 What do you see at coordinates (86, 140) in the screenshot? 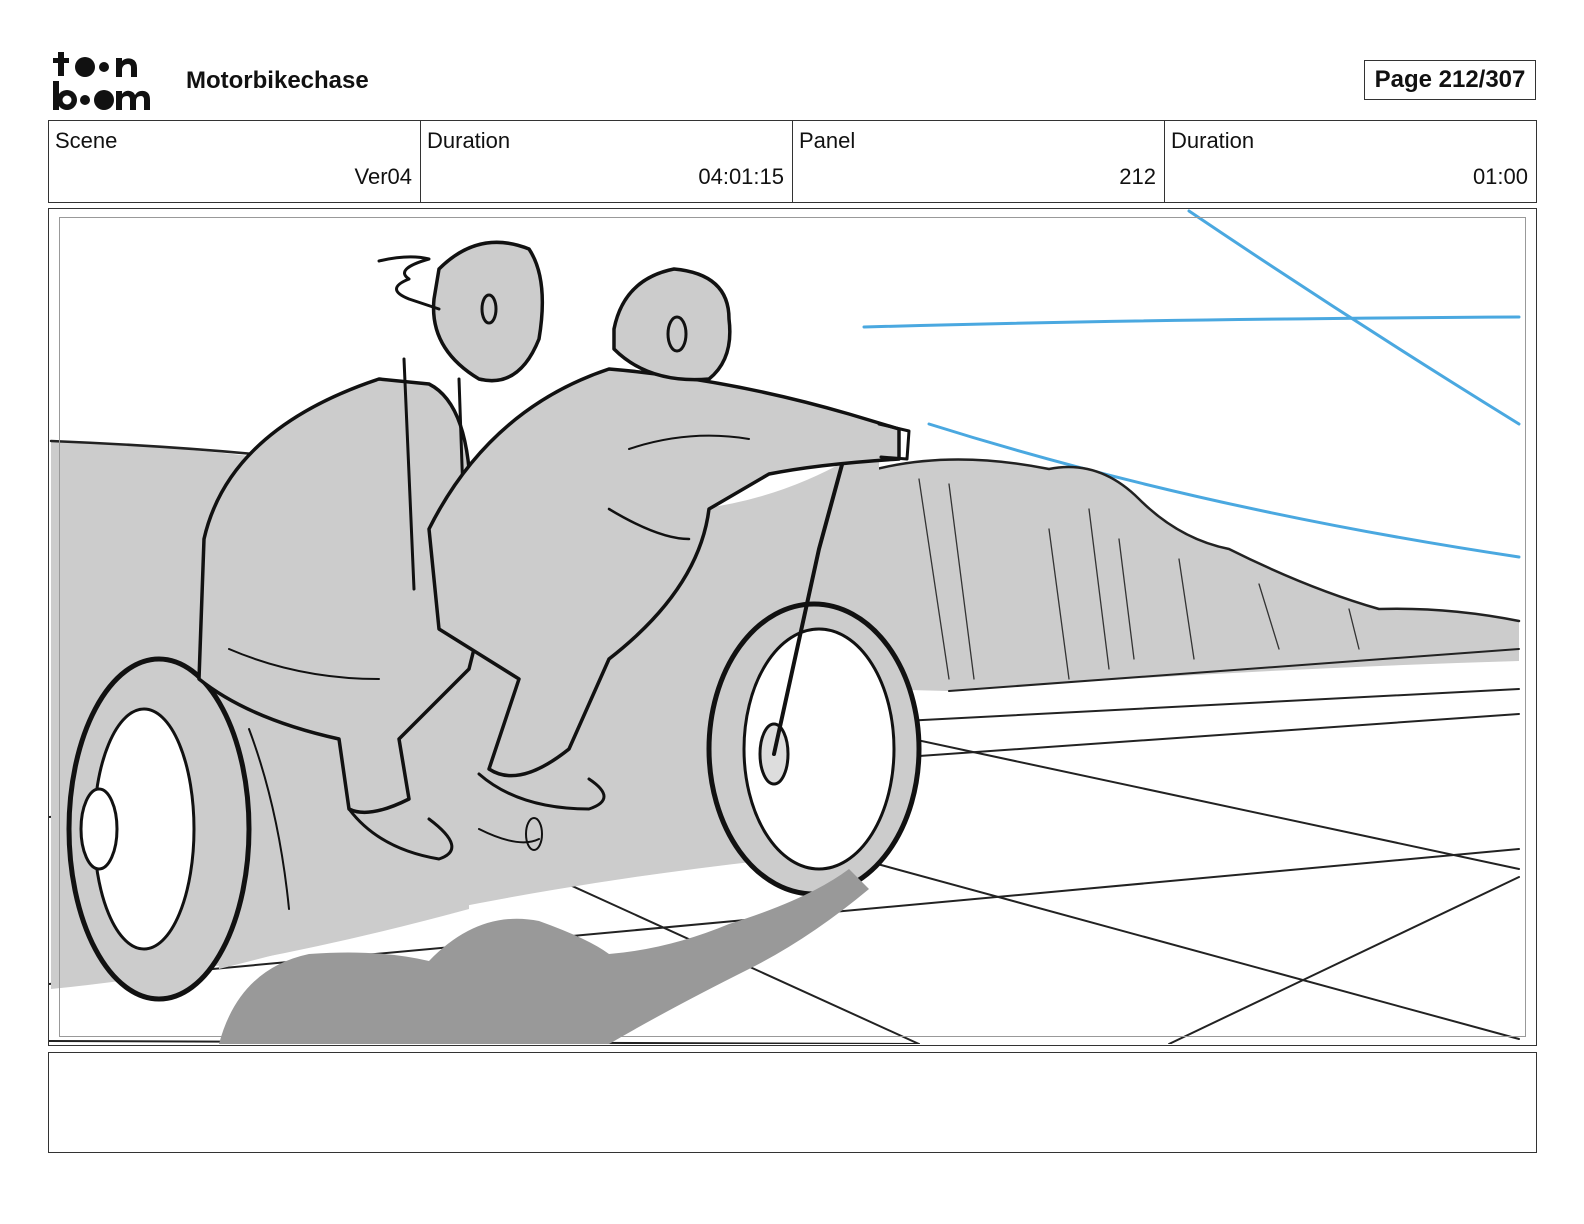
I see `scene-label: Scene` at bounding box center [86, 140].